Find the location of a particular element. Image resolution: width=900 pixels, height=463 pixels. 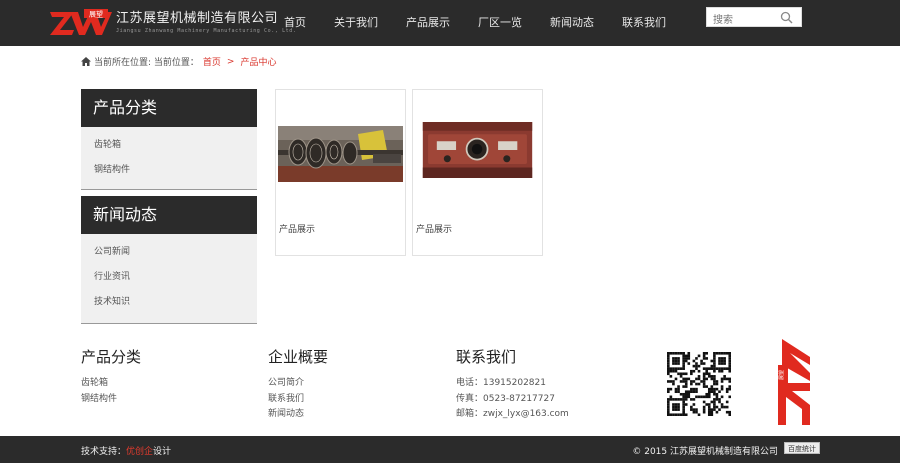

nav-about: 关于我们 is located at coordinates (356, 23).